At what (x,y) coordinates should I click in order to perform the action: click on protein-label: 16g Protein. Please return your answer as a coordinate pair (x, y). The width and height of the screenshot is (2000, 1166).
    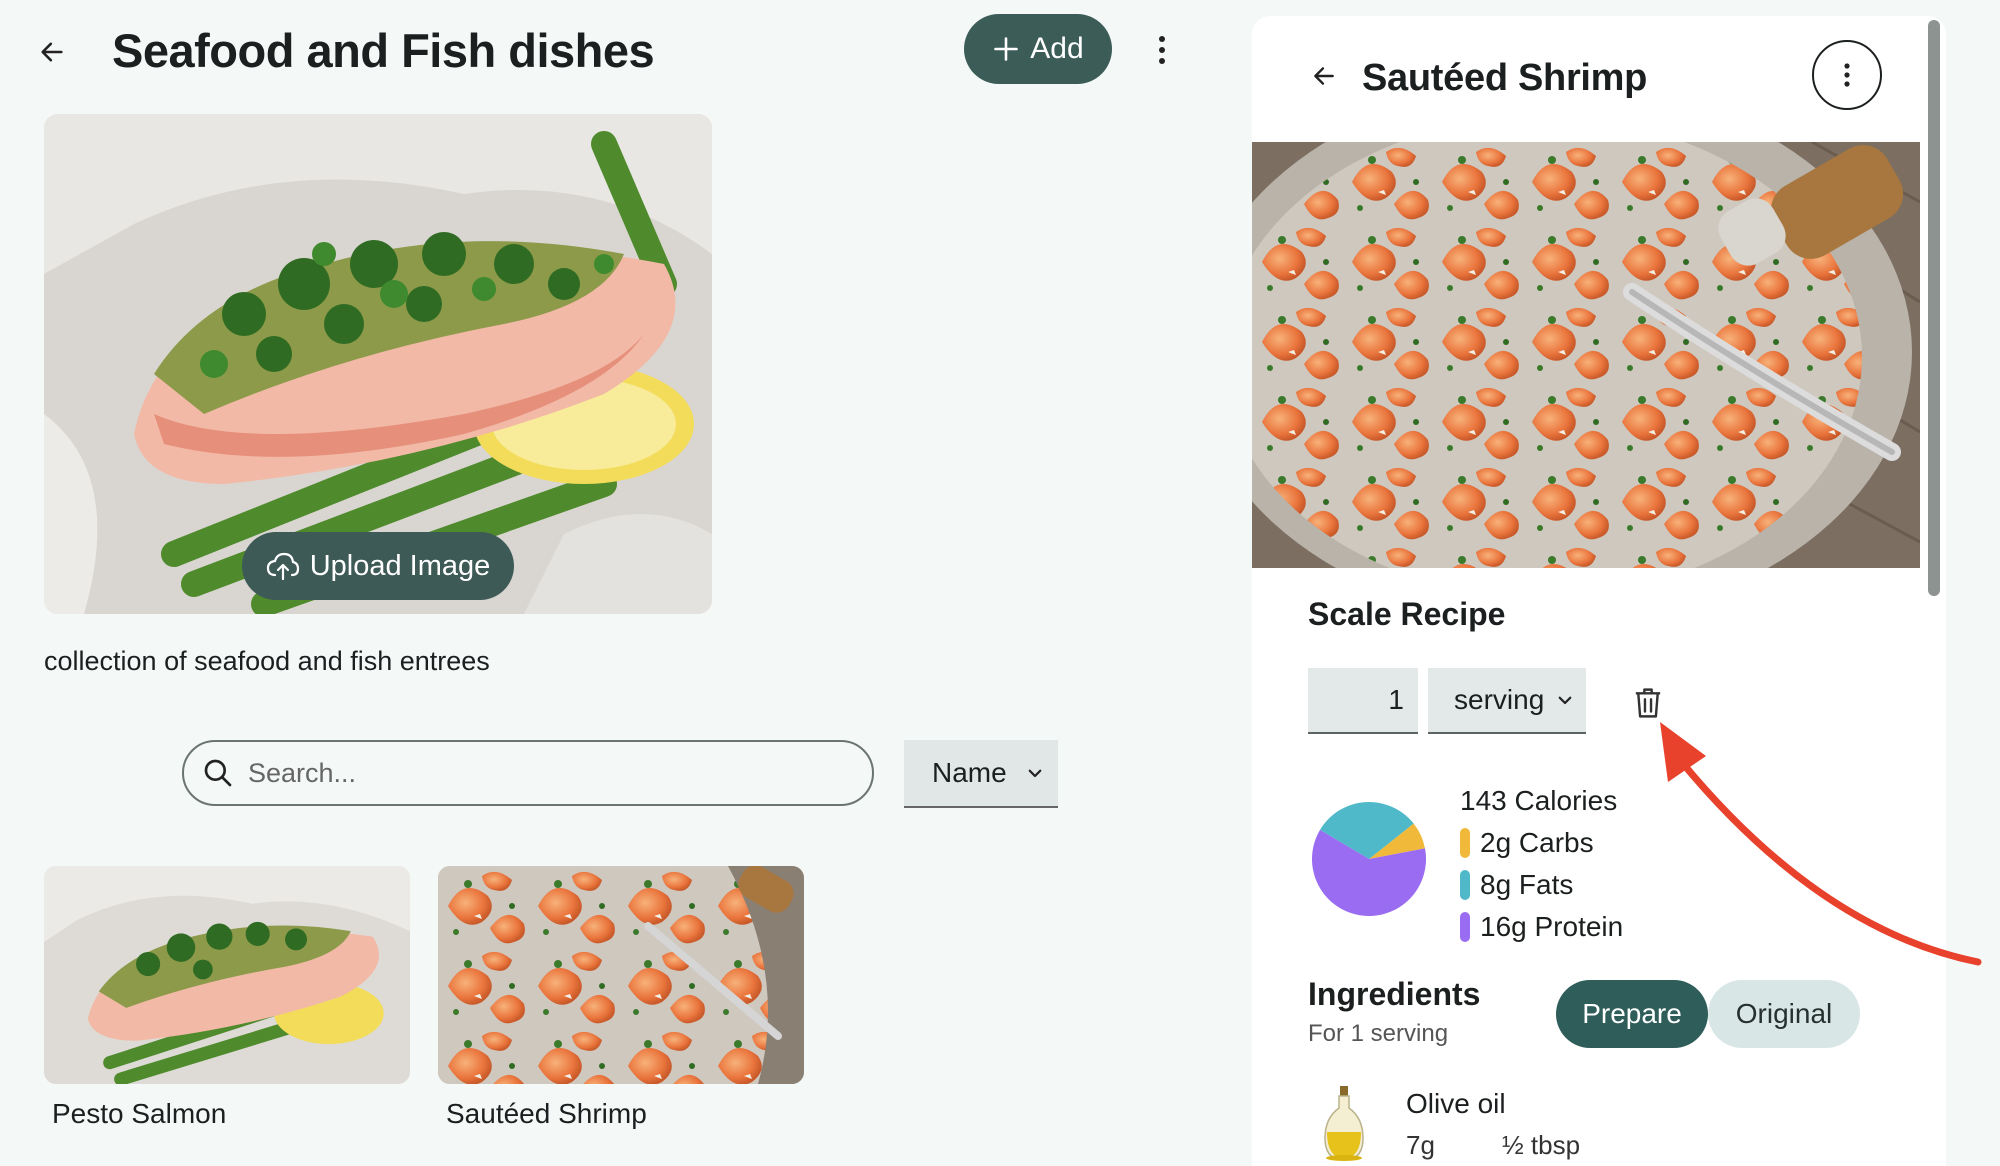
    Looking at the image, I should click on (1552, 926).